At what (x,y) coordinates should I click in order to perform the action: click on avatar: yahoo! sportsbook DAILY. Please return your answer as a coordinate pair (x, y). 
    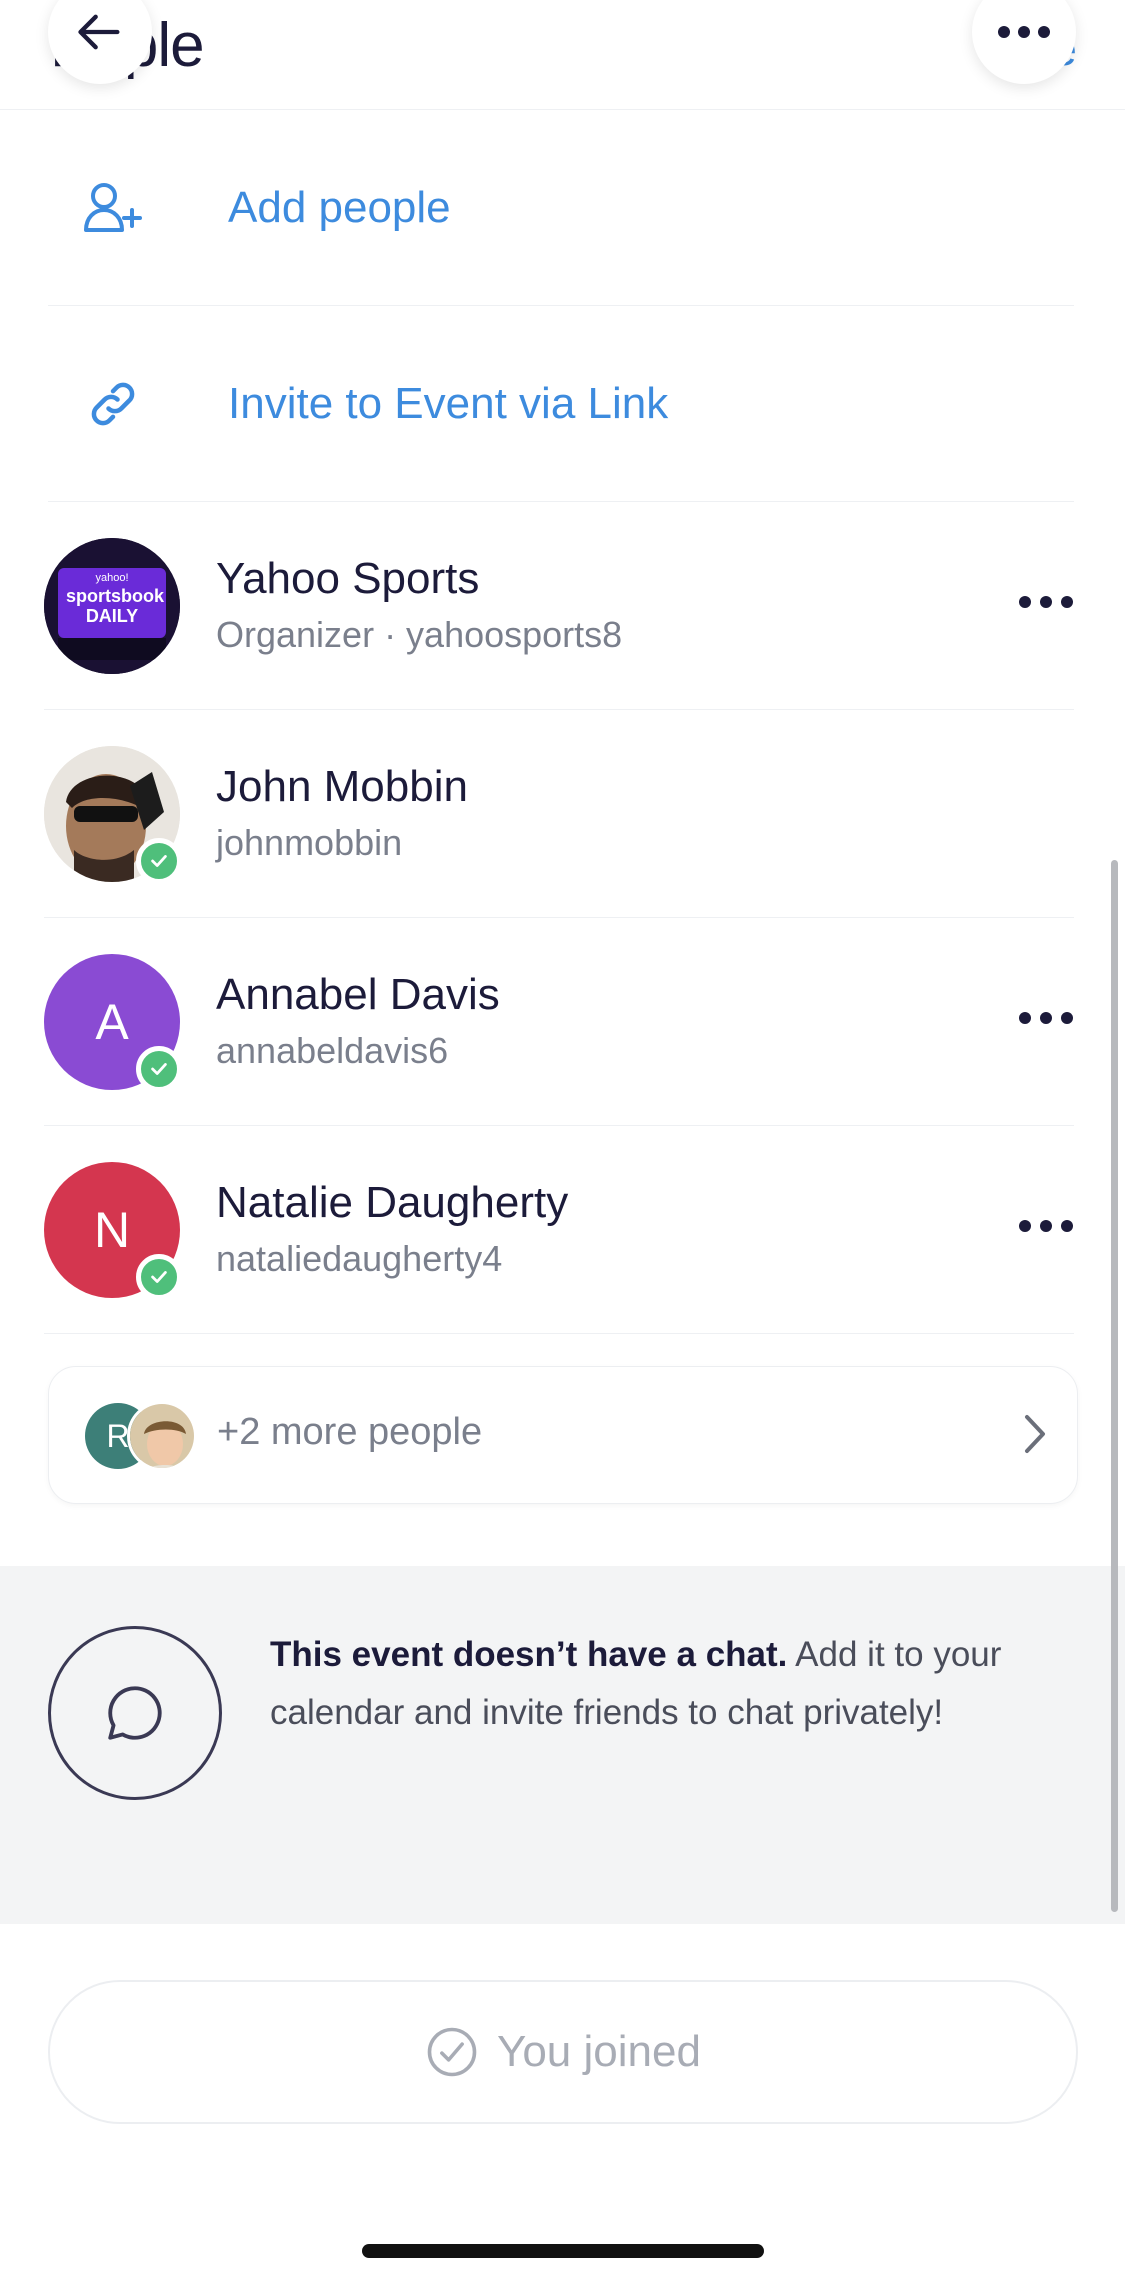
    Looking at the image, I should click on (112, 606).